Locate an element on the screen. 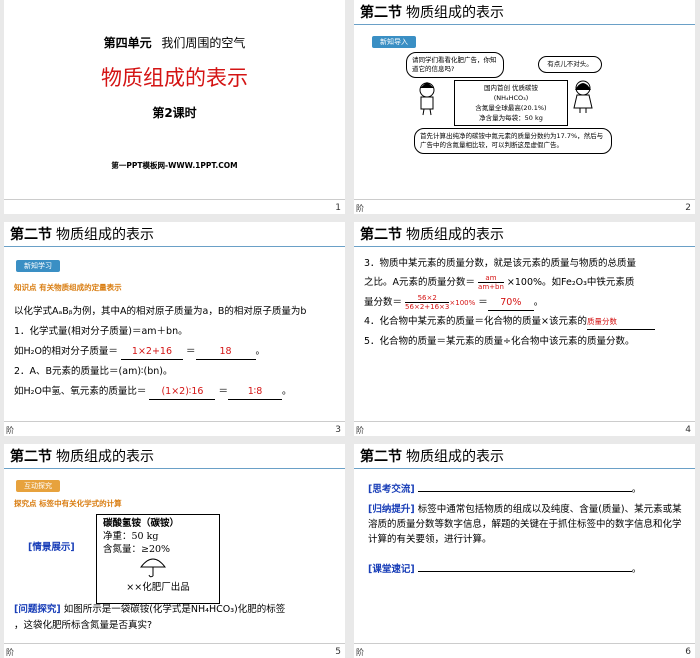 The image size is (700, 658). inquiry-point: 探究点 标签中有关化学式的计算 is located at coordinates (68, 503).